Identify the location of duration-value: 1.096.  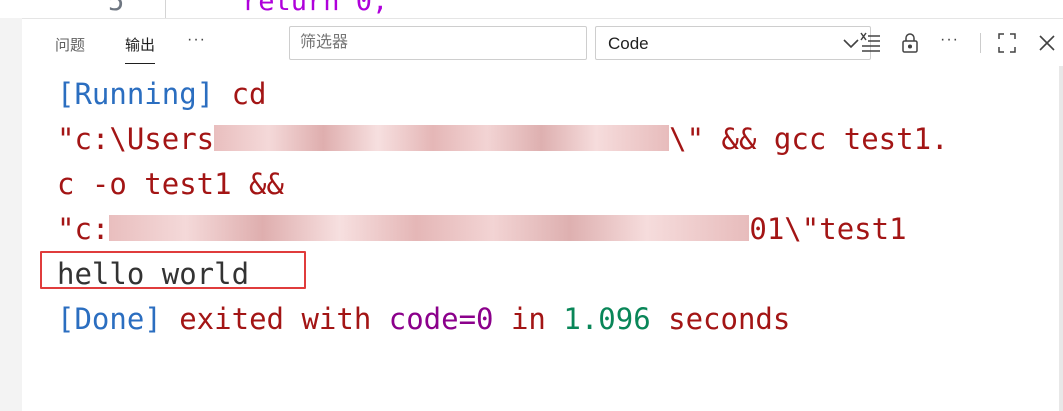
(607, 319).